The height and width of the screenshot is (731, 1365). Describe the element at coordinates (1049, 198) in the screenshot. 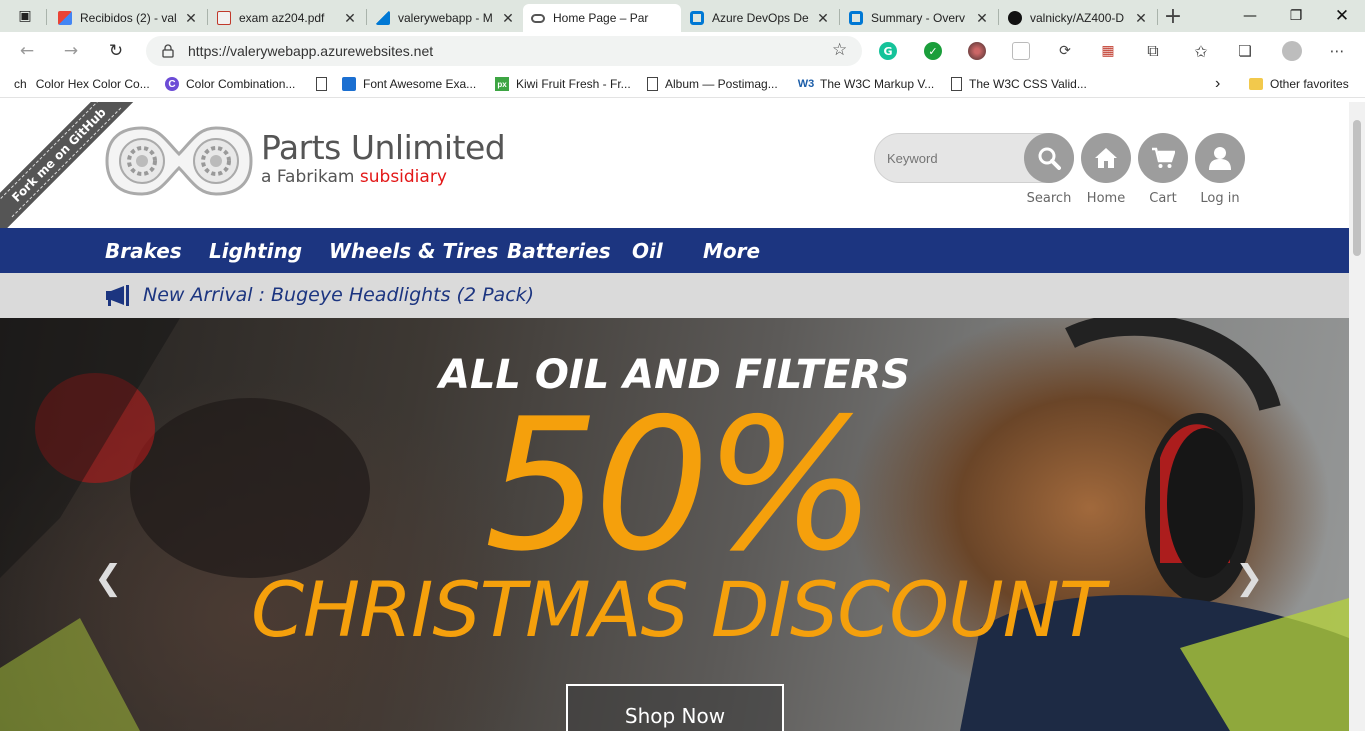

I see `search-label: Search` at that location.